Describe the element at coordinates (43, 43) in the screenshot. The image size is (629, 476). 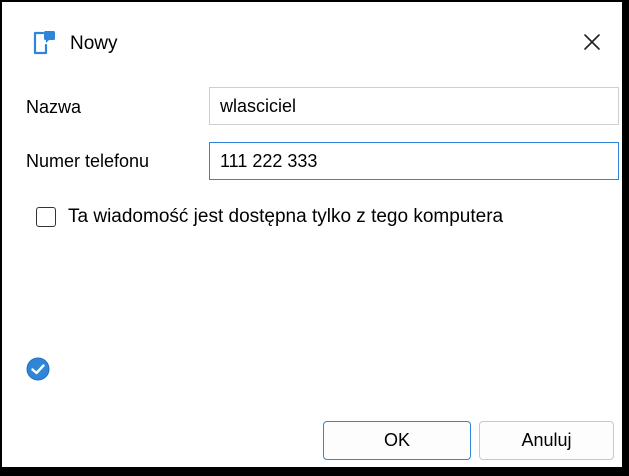
I see `phone-message-icon` at that location.